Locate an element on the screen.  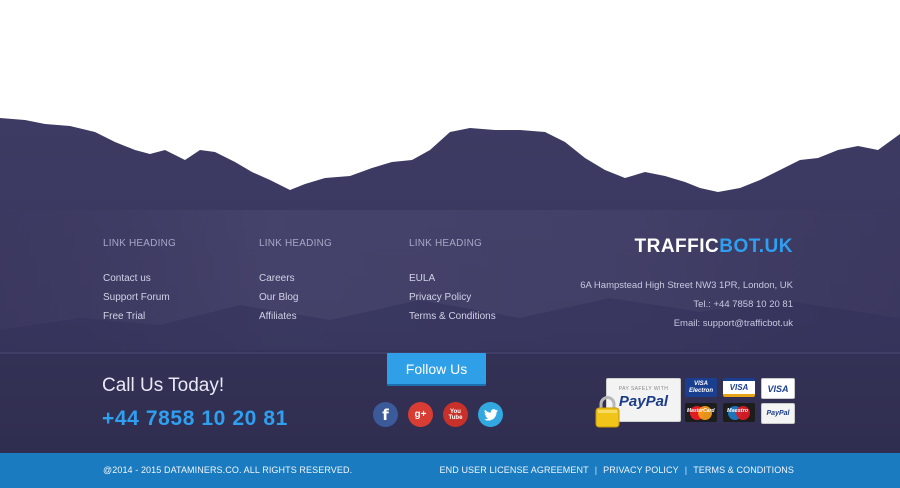
google-plus-glyph: g+ is located at coordinates (420, 414).